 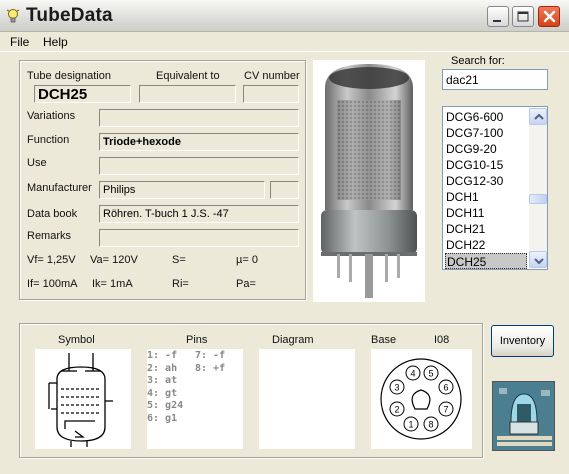 I want to click on symbol-panel, so click(x=83, y=399).